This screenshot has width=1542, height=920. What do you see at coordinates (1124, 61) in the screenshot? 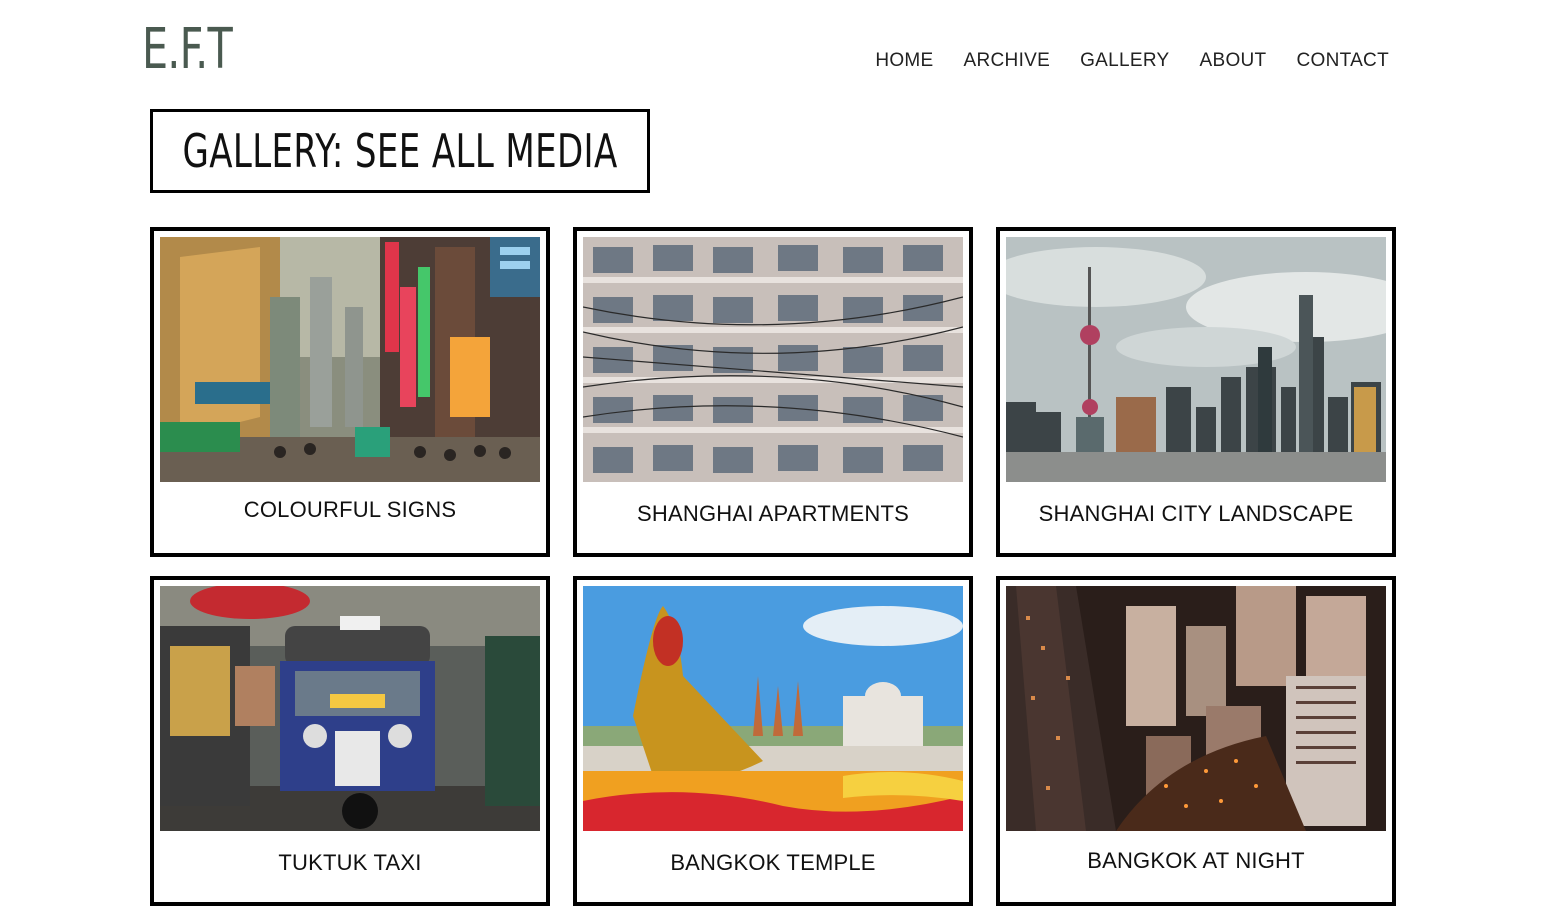
I see `nav-gallery: GALLERY` at bounding box center [1124, 61].